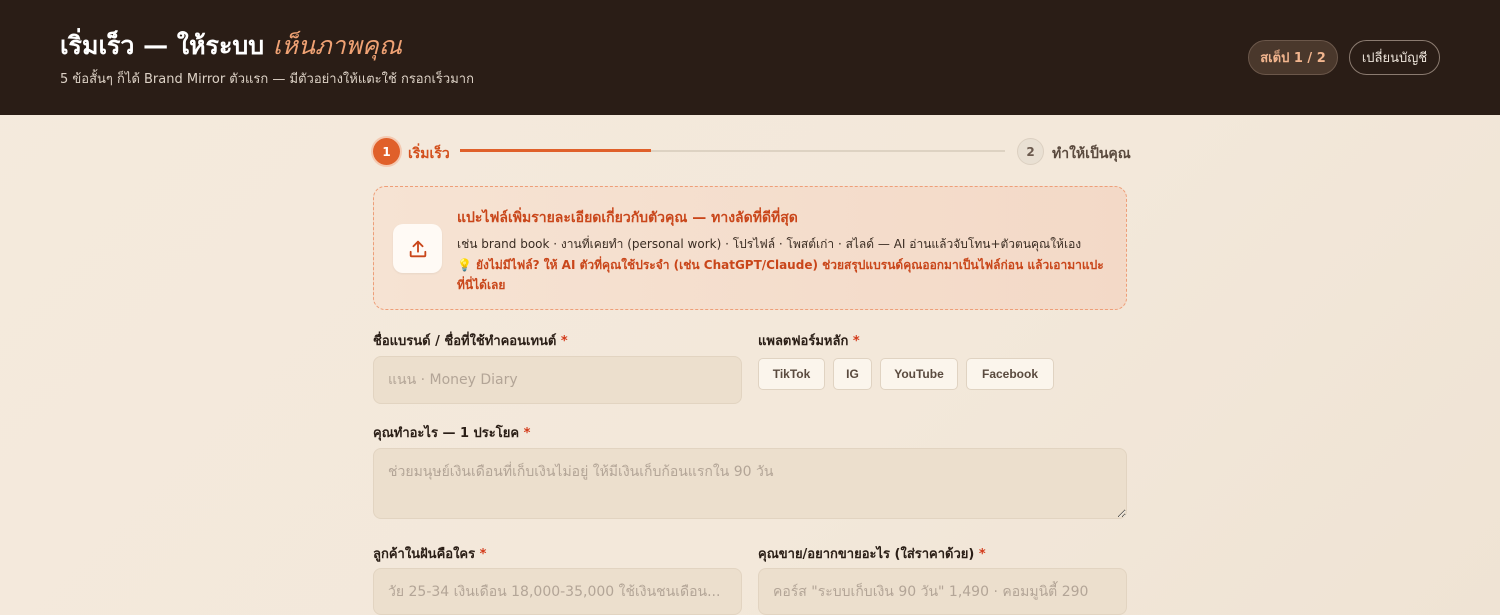  What do you see at coordinates (557, 591) in the screenshot?
I see `dream-customer-input` at bounding box center [557, 591].